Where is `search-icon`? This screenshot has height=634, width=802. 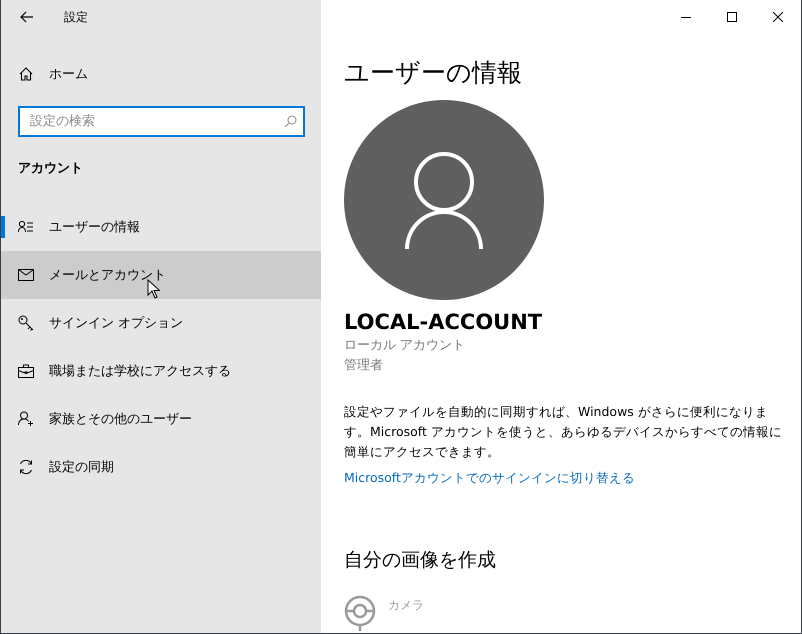 search-icon is located at coordinates (290, 121).